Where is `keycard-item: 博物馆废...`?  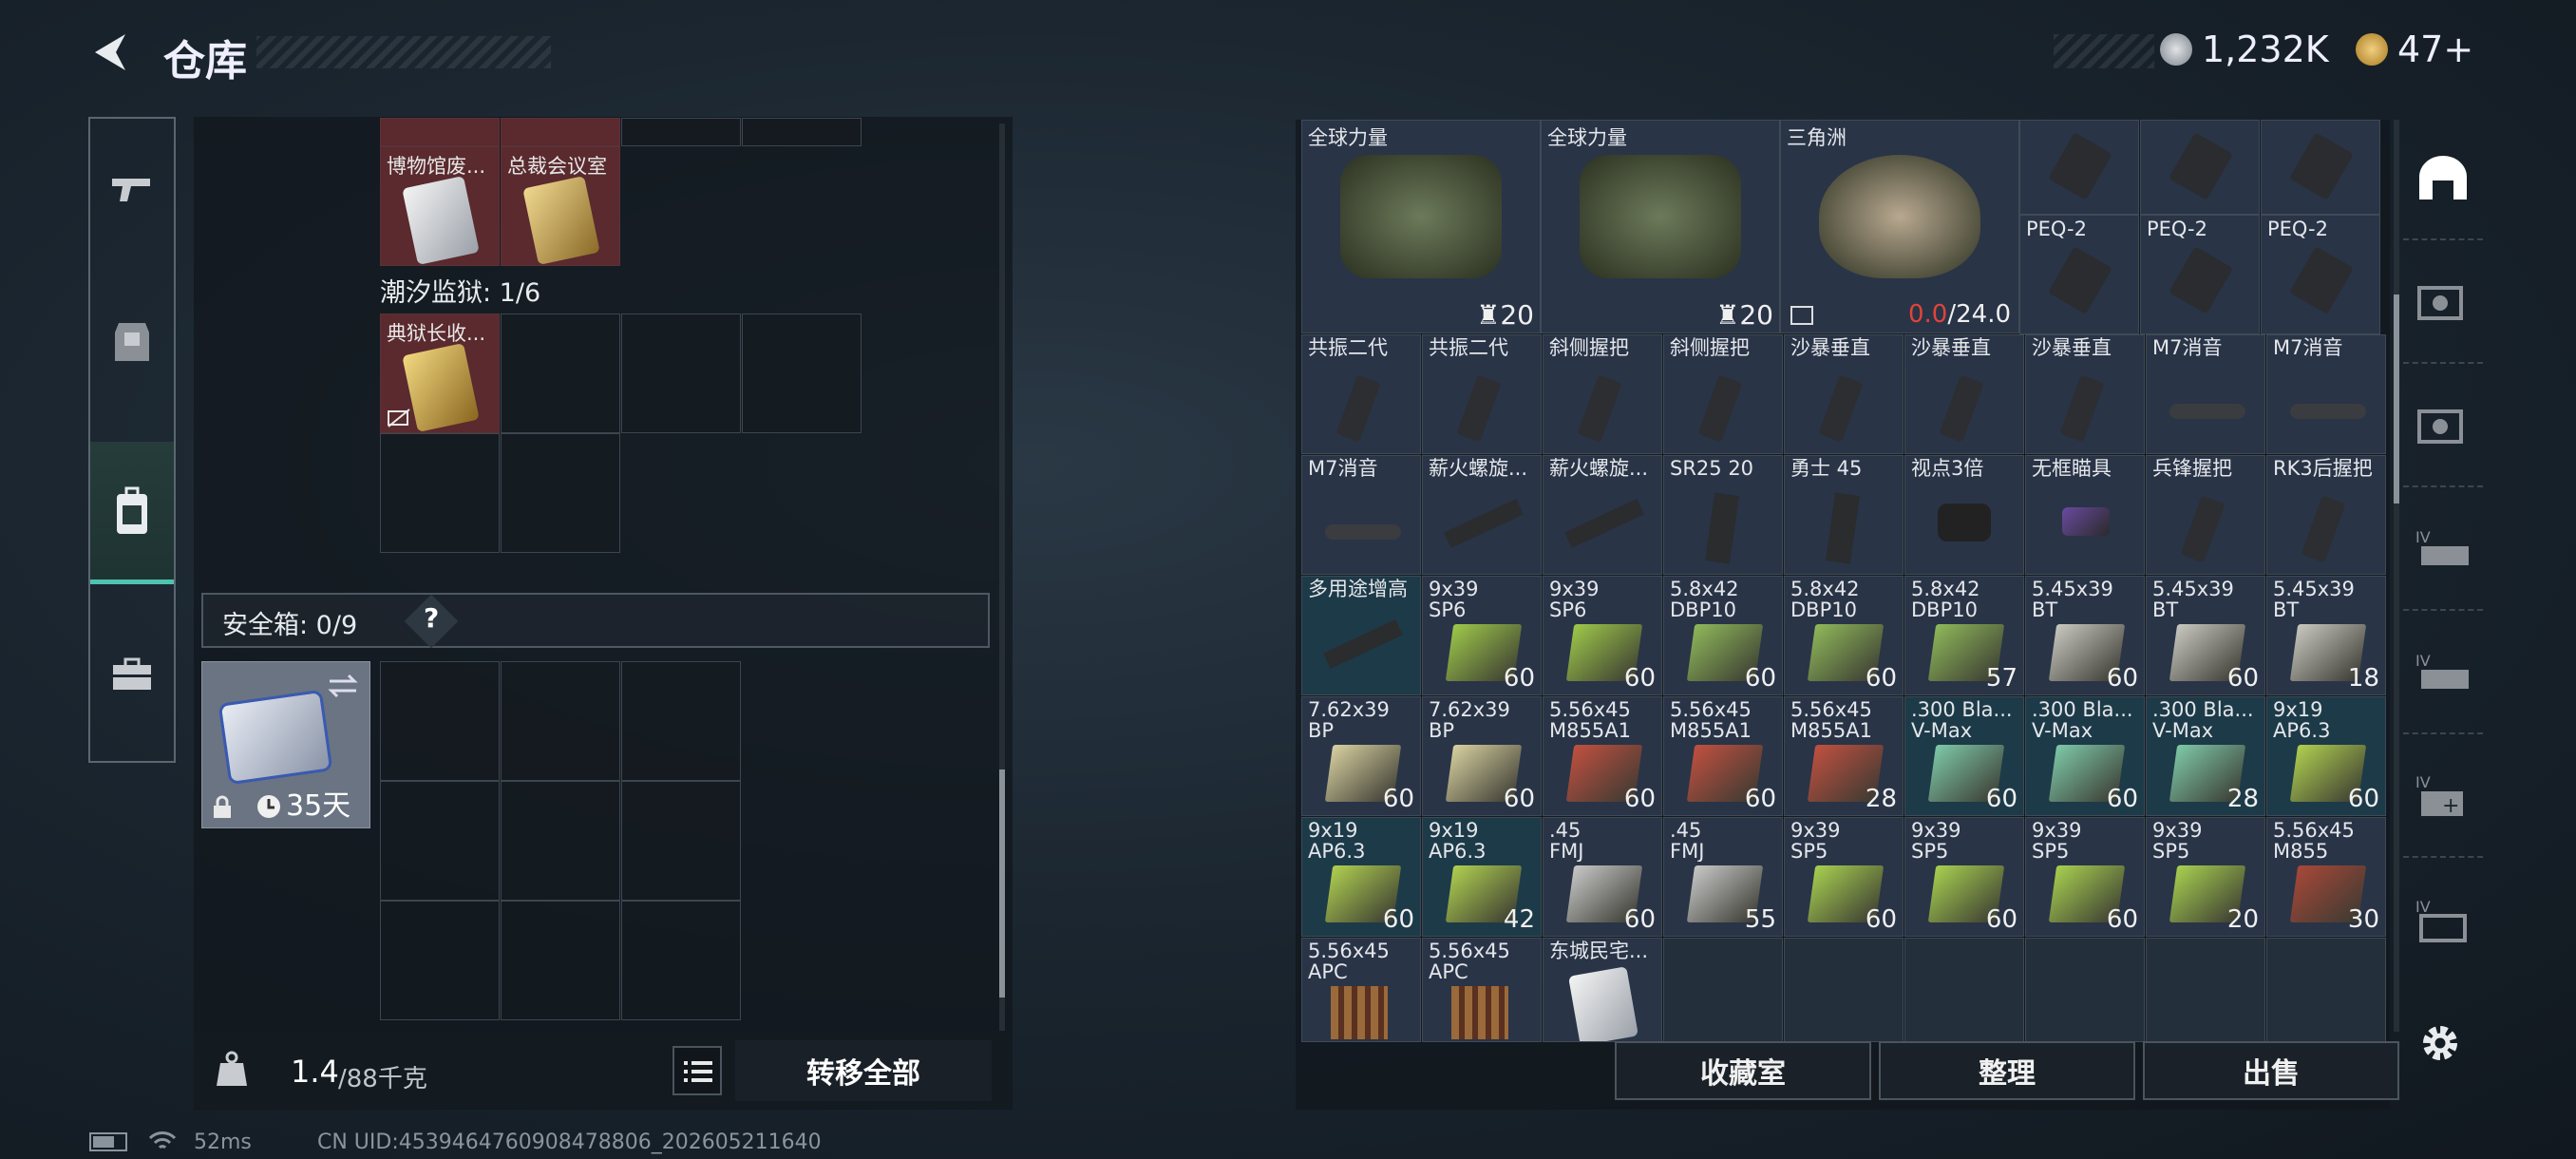
keycard-item: 博物馆废... is located at coordinates (440, 206).